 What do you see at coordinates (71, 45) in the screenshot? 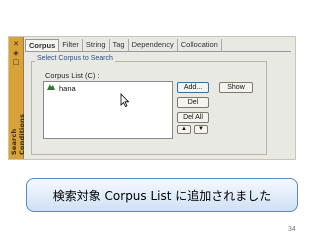
I see `tab-filter: Filter` at bounding box center [71, 45].